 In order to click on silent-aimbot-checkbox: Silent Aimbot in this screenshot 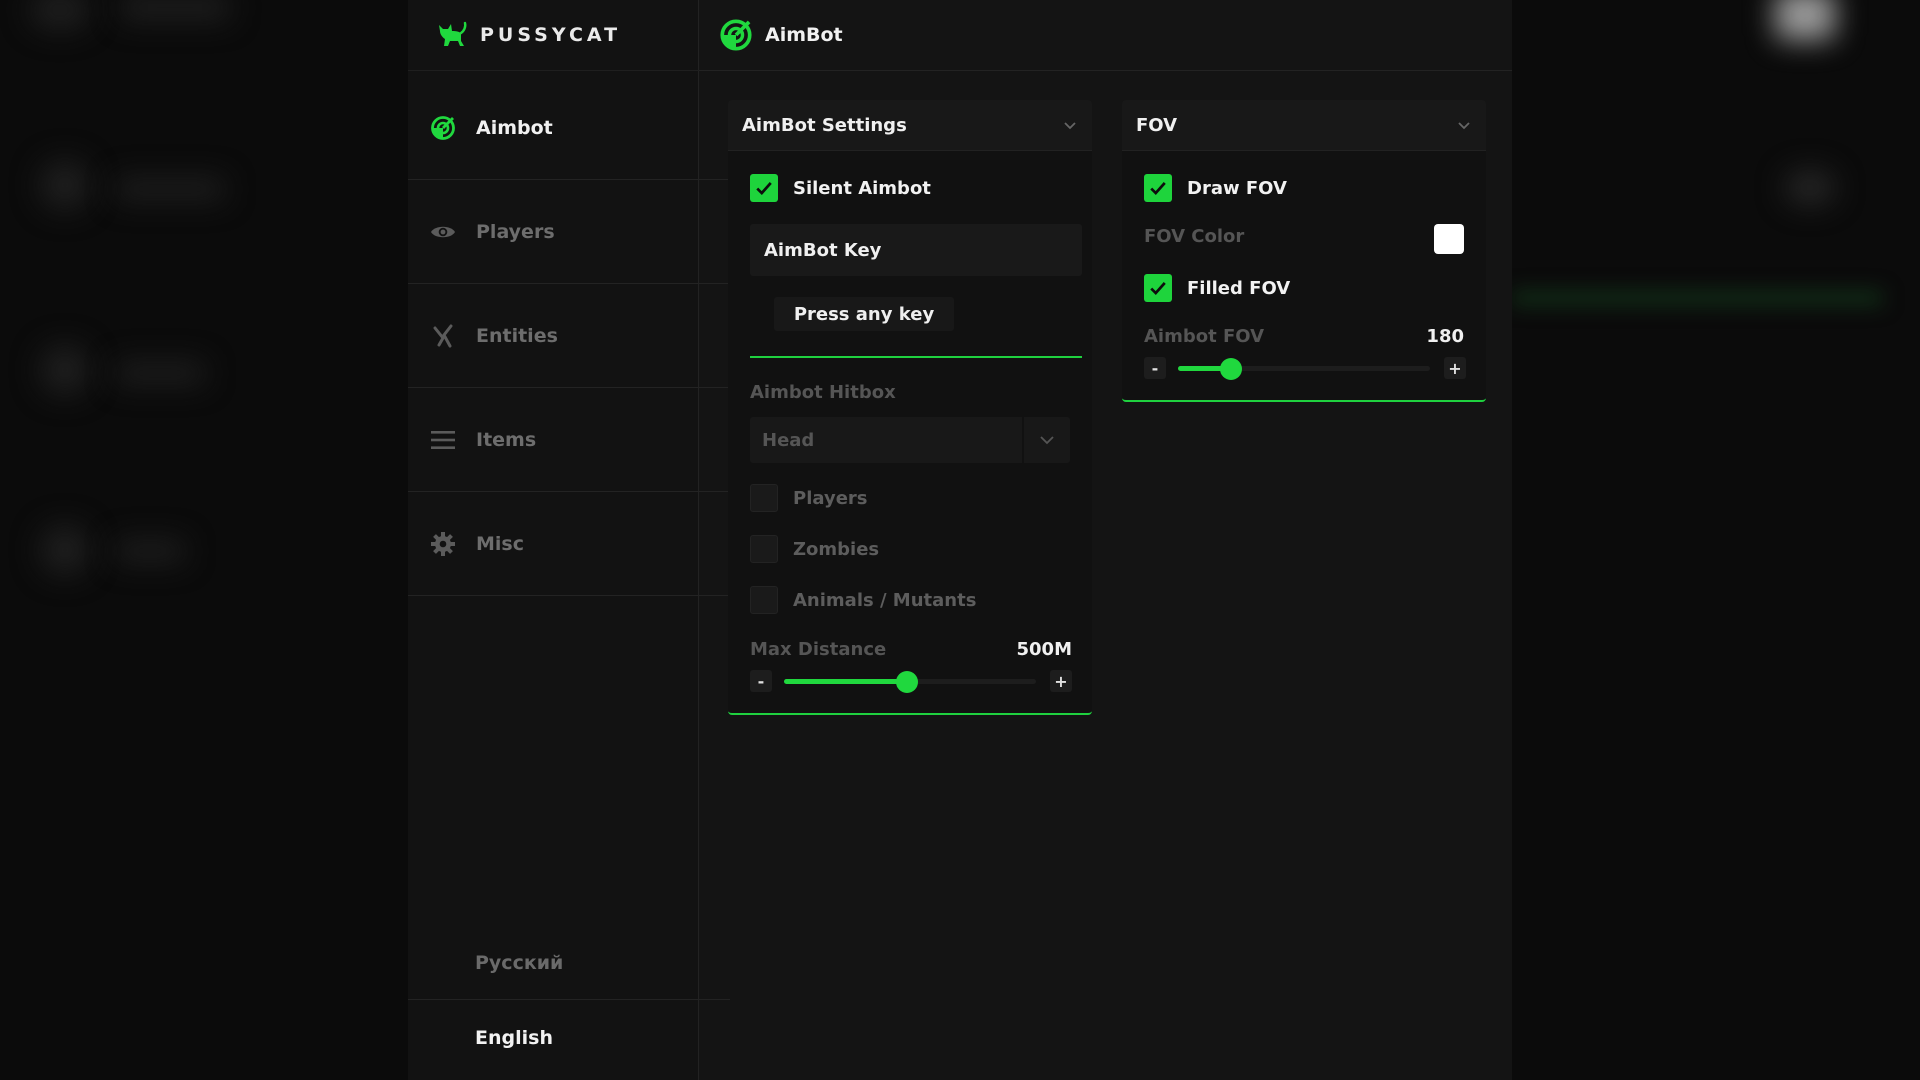, I will do `click(840, 188)`.